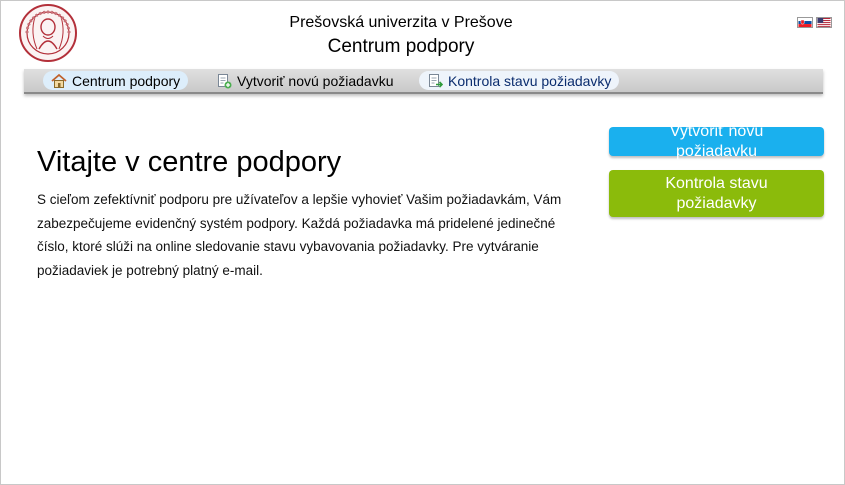  Describe the element at coordinates (401, 46) in the screenshot. I see `support-center-title: Centrum podpory` at that location.